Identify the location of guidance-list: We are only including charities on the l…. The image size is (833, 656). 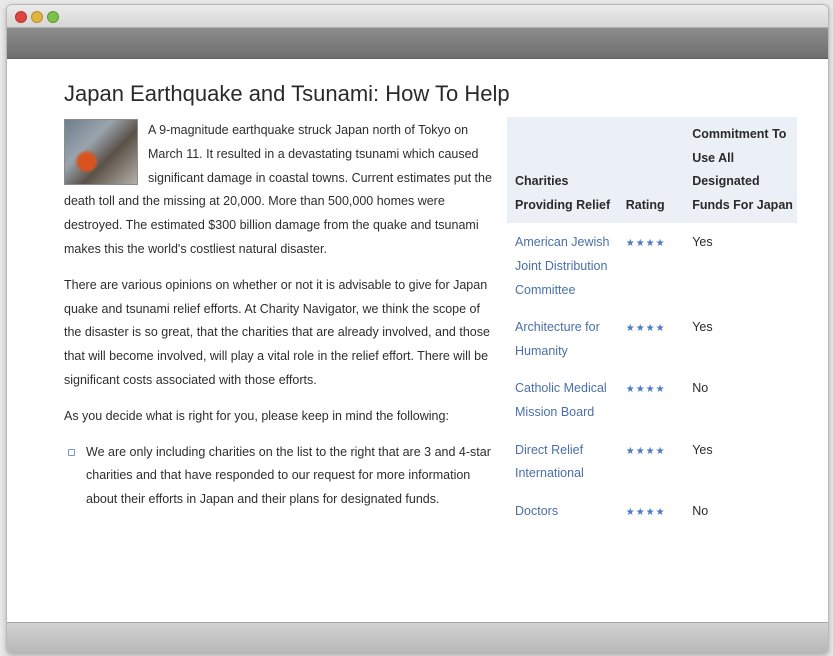
(282, 476).